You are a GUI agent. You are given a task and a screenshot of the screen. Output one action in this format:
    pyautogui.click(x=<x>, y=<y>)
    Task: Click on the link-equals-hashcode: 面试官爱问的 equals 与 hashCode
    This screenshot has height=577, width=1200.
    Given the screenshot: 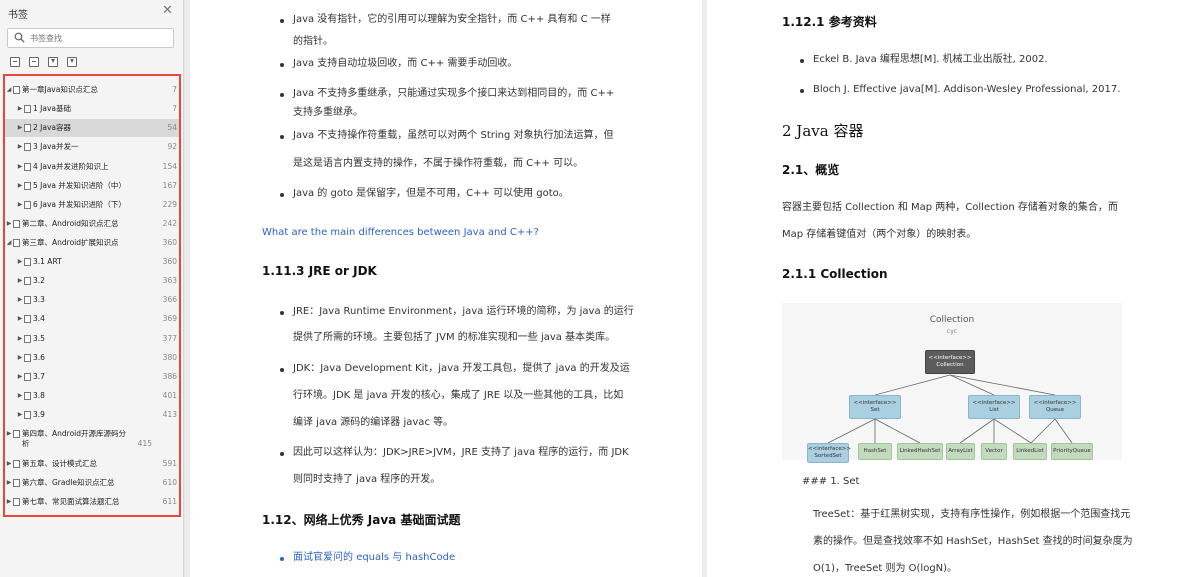 What is the action you would take?
    pyautogui.click(x=374, y=558)
    